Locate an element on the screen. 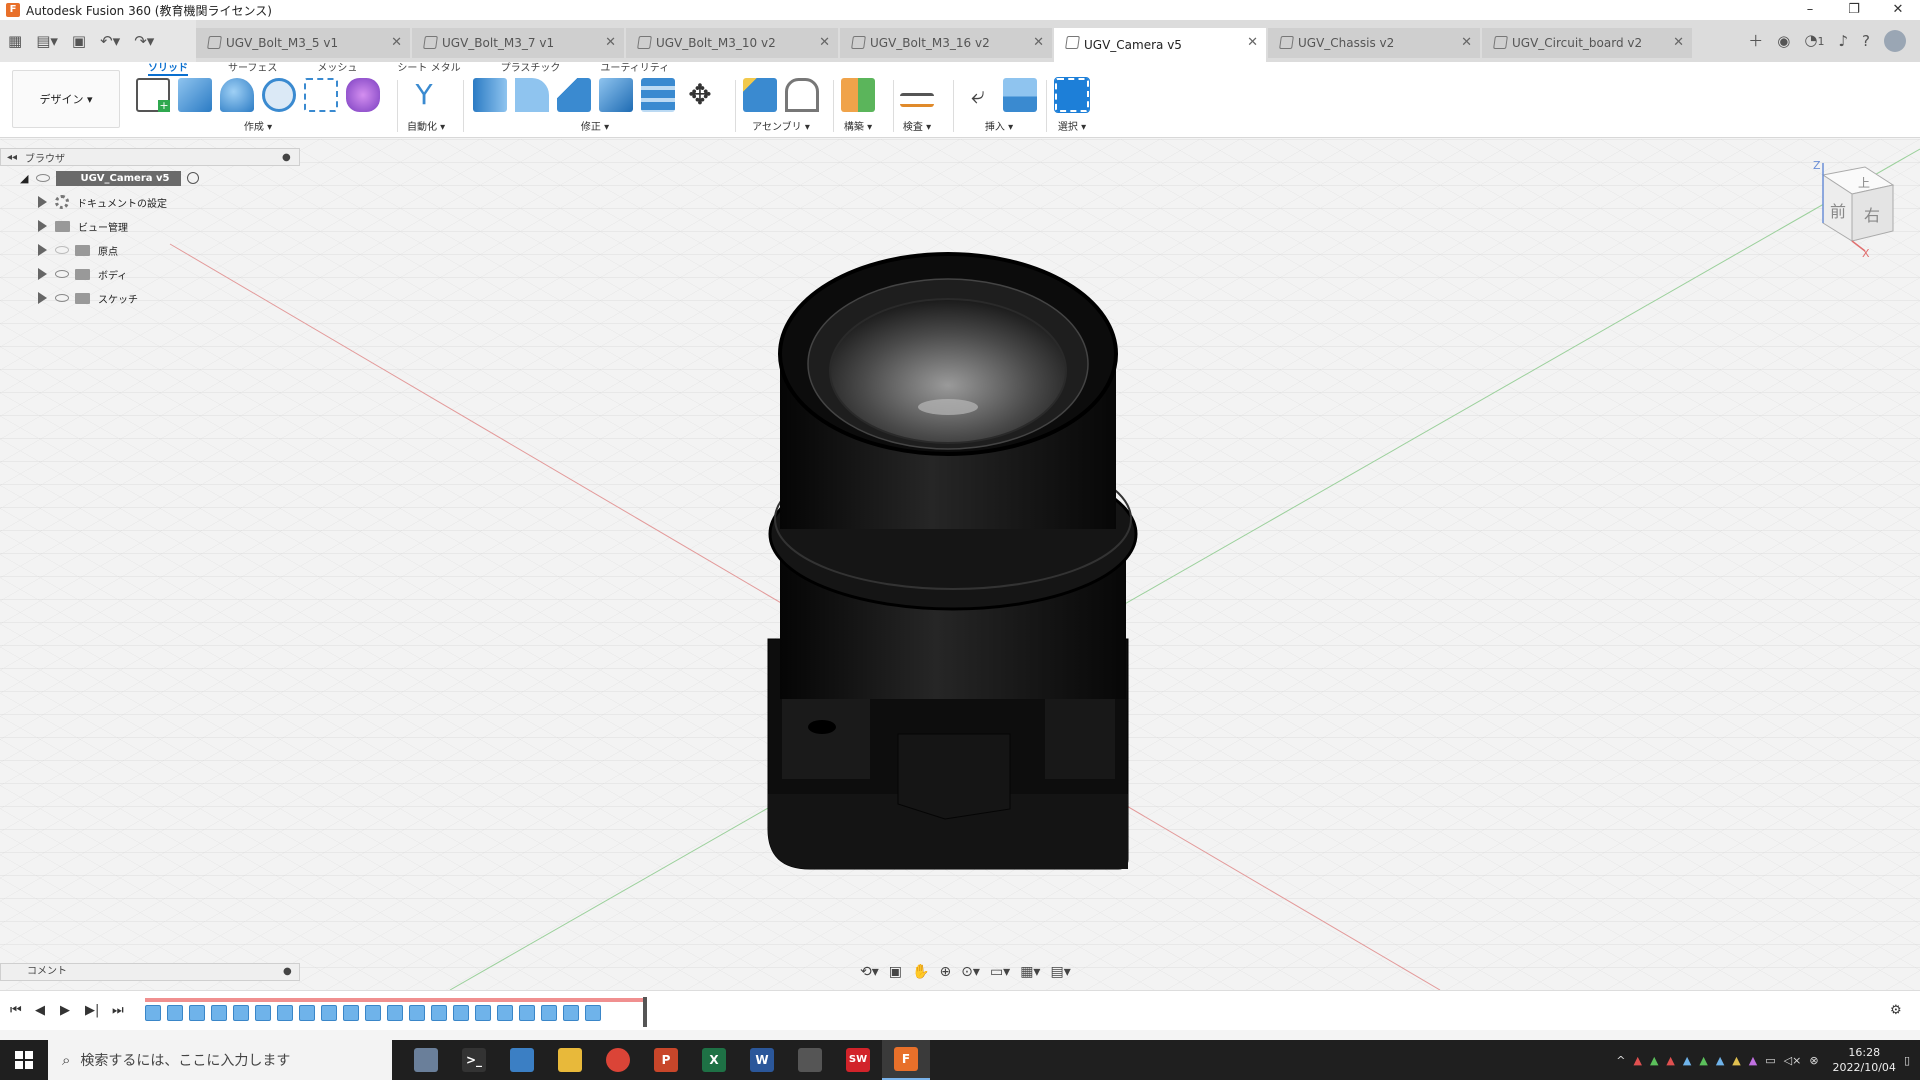  create-sketch-icon: + is located at coordinates (153, 95).